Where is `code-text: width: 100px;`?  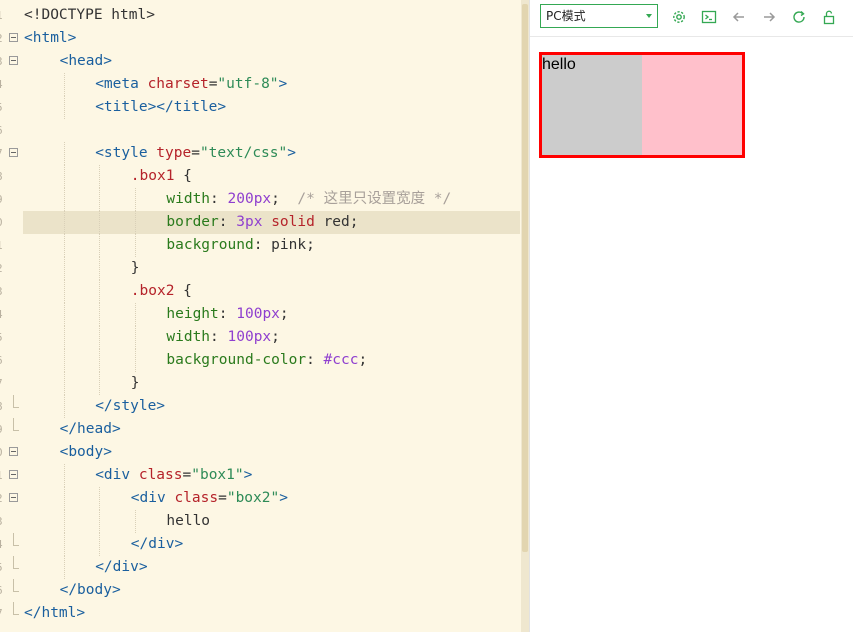
code-text: width: 100px; is located at coordinates (223, 337).